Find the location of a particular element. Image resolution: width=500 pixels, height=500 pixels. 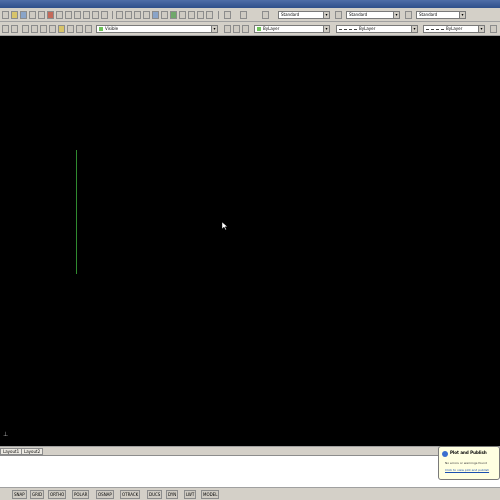

plot-layer-icon is located at coordinates (88, 29).